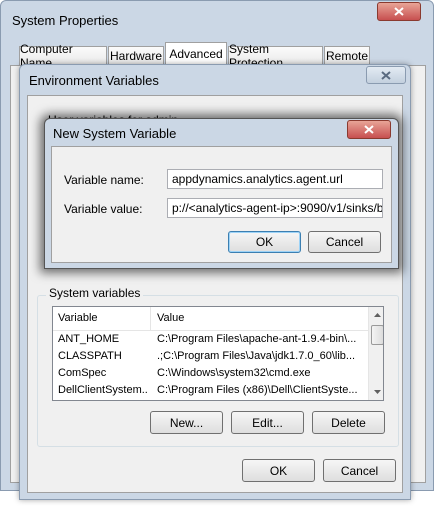  Describe the element at coordinates (375, 353) in the screenshot. I see `vertical-scrollbar` at that location.